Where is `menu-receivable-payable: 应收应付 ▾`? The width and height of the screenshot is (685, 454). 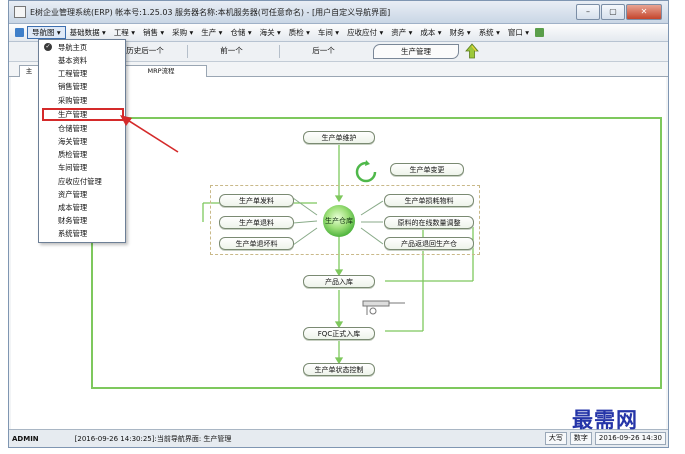
menu-receivable-payable: 应收应付 ▾ is located at coordinates (365, 32).